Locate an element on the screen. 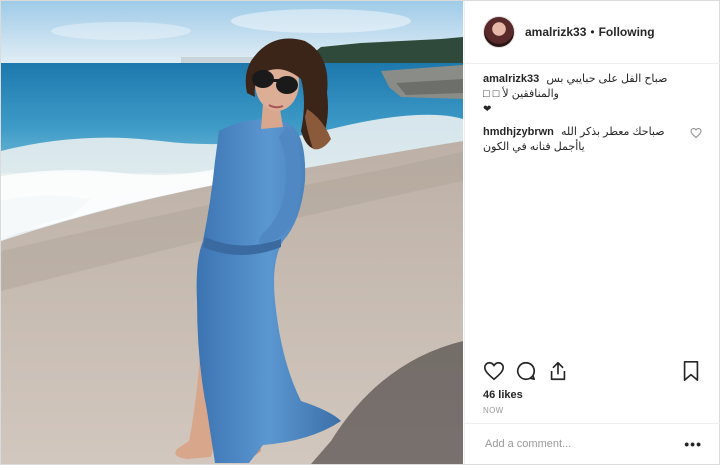 This screenshot has height=465, width=720. post-header: amalrizk33 • Following is located at coordinates (592, 32).